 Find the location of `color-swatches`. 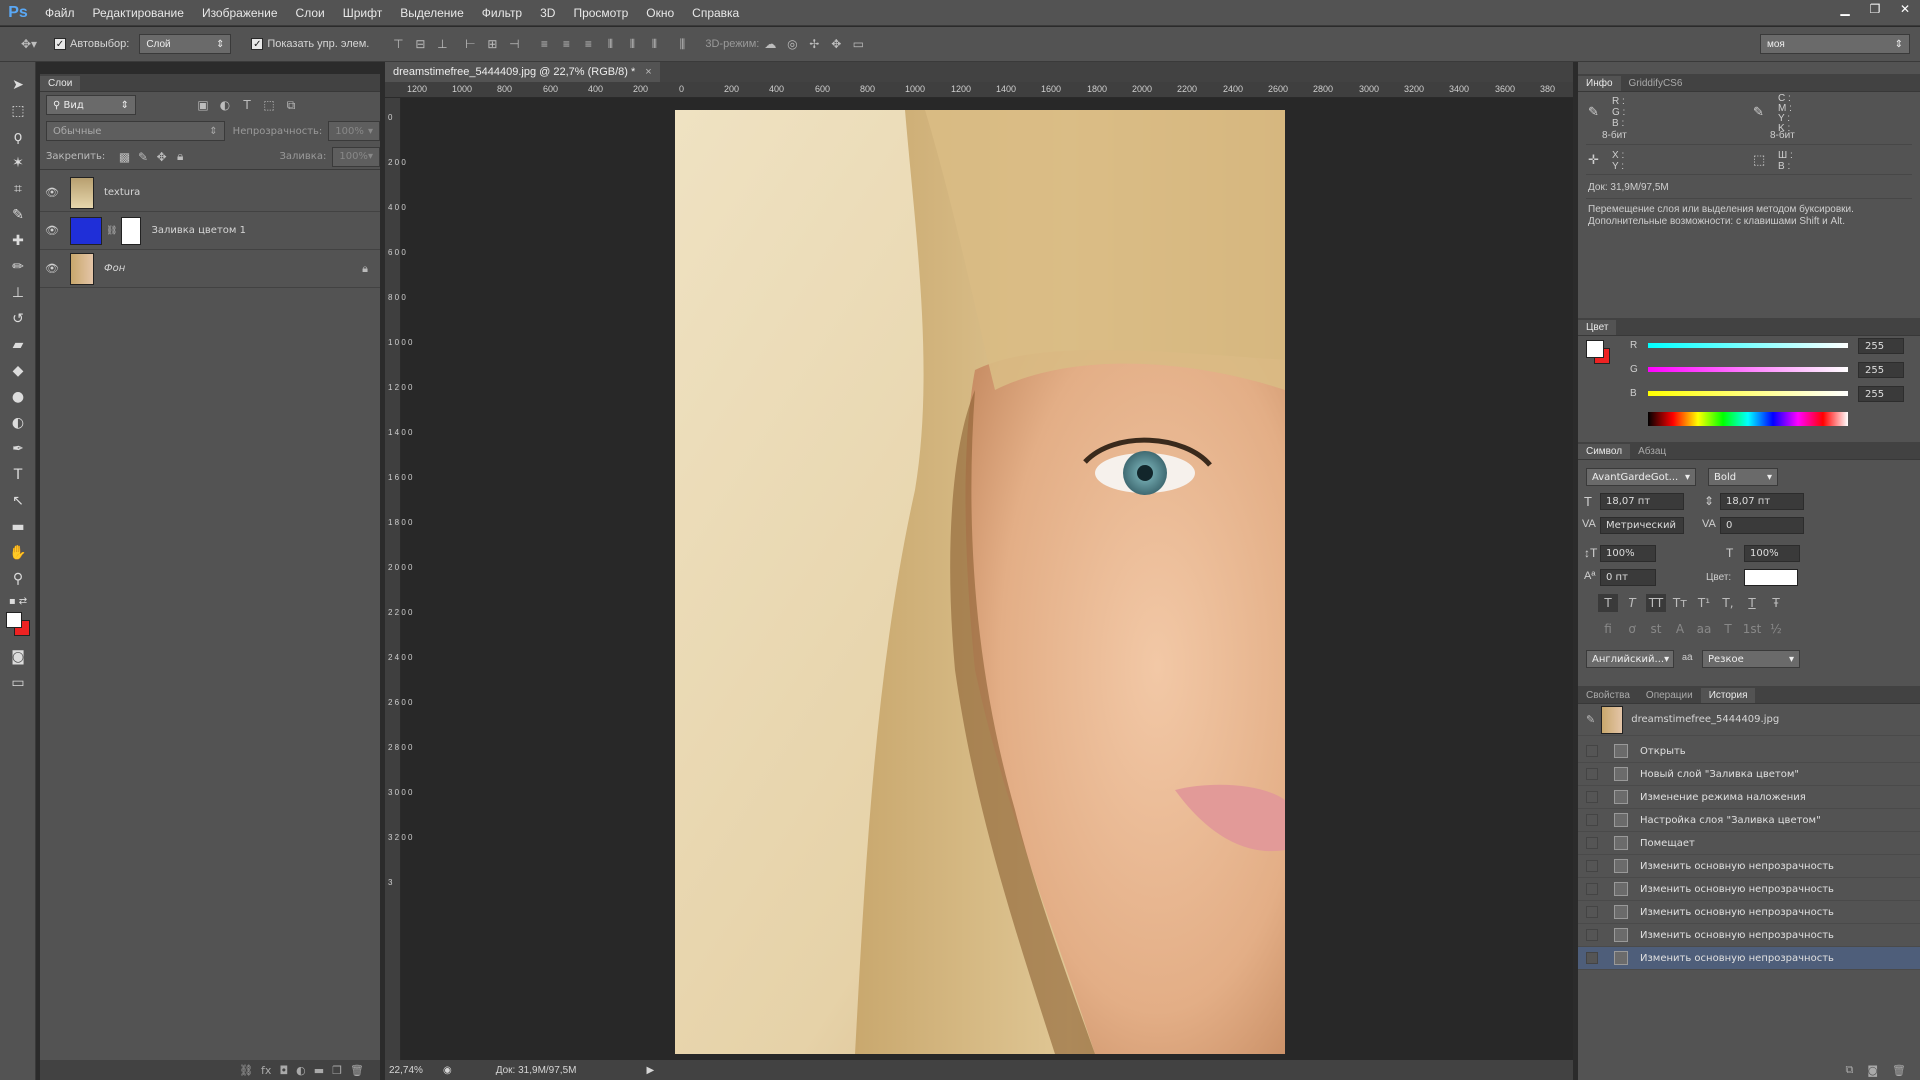

color-swatches is located at coordinates (17, 627).